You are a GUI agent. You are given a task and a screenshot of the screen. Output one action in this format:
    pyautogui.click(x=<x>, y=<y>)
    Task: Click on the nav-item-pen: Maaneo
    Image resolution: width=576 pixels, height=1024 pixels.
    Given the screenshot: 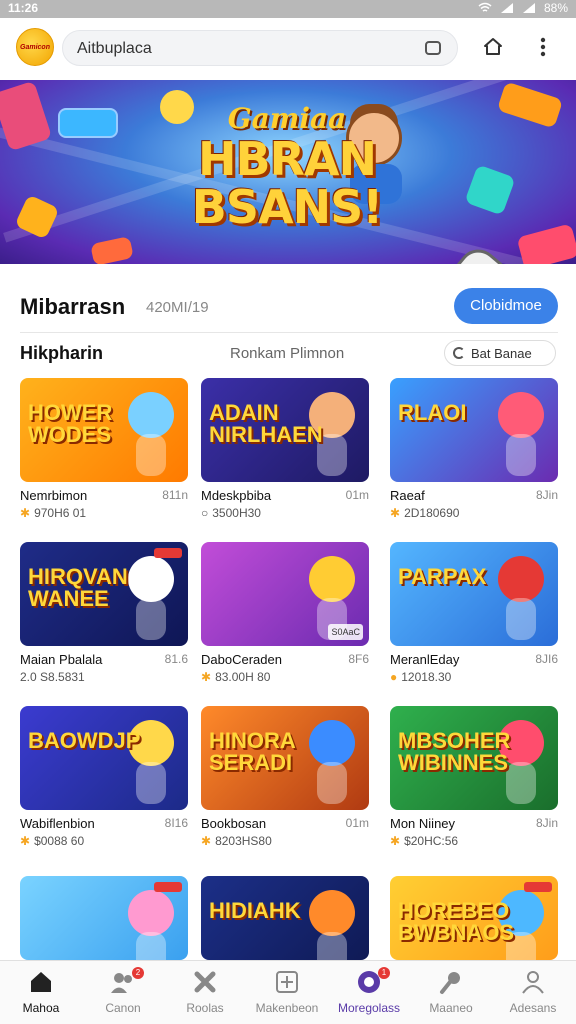 What is the action you would take?
    pyautogui.click(x=451, y=992)
    